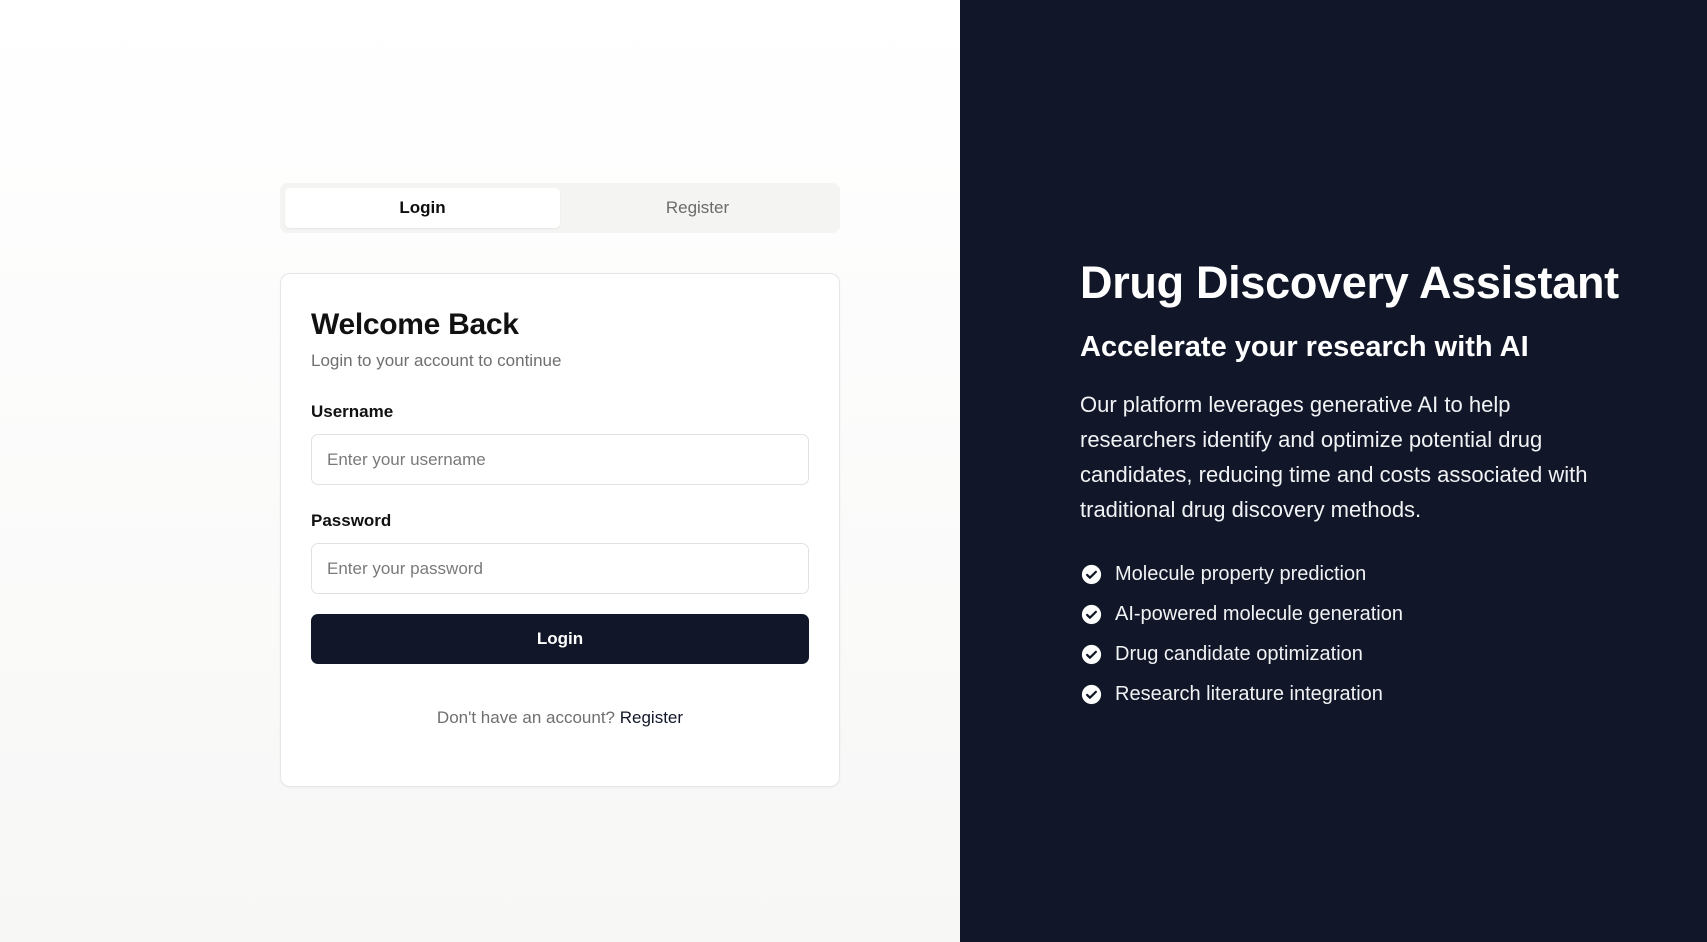 This screenshot has height=942, width=1707. I want to click on username-label: Username, so click(352, 411).